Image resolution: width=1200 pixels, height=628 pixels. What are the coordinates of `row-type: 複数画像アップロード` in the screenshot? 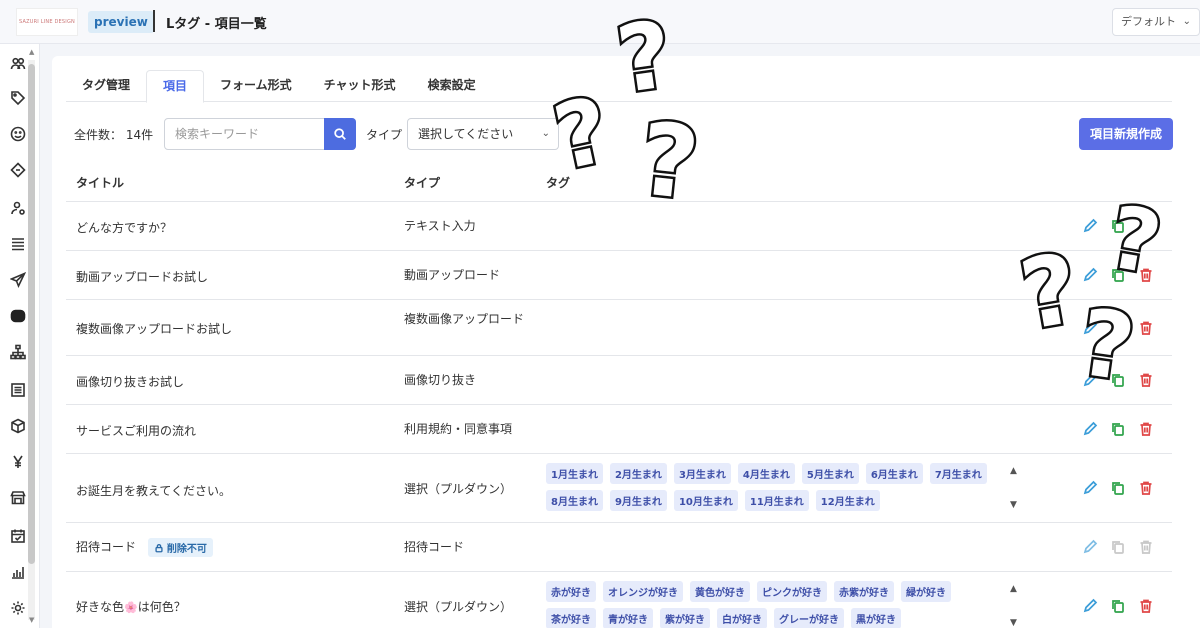 It's located at (464, 319).